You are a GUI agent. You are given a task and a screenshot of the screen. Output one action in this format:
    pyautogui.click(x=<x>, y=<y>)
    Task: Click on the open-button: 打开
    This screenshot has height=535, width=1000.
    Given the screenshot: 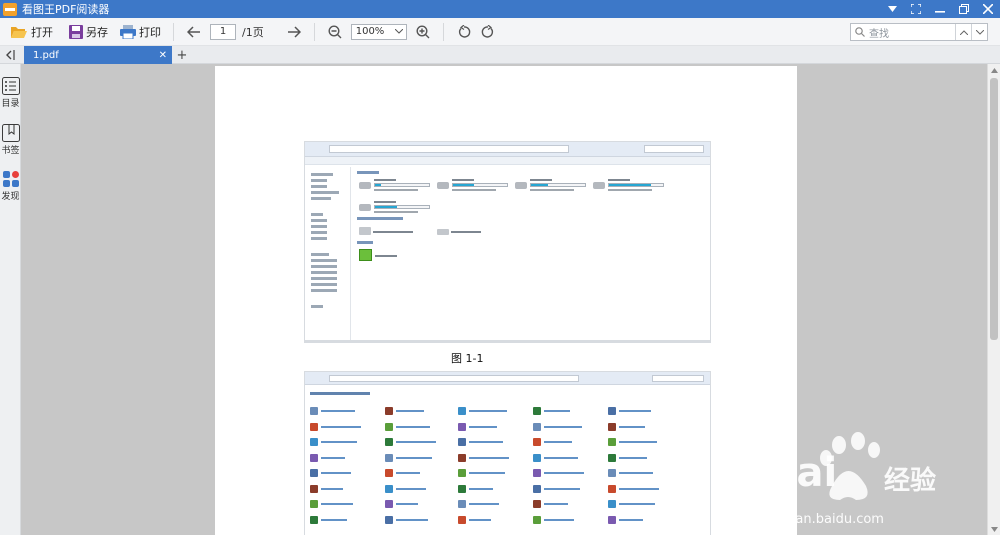 What is the action you would take?
    pyautogui.click(x=31, y=32)
    